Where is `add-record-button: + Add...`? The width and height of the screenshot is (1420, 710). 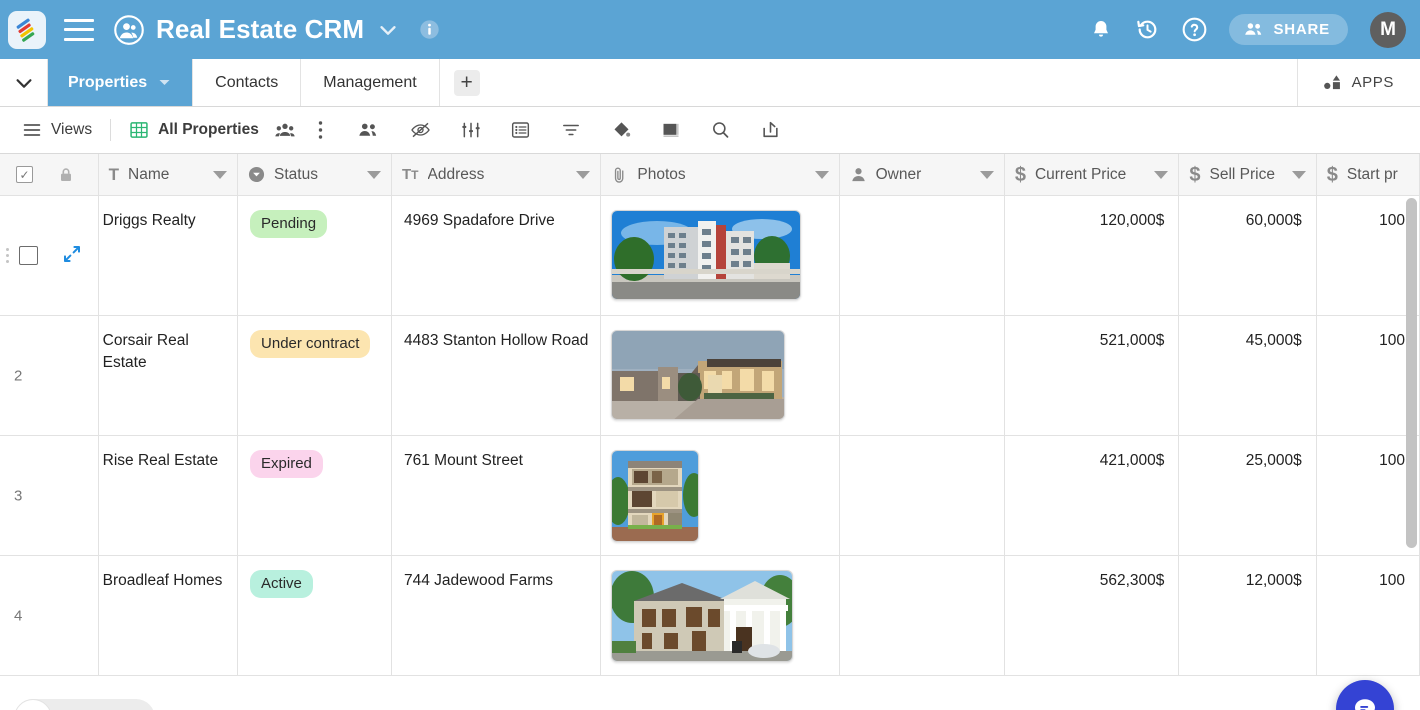
add-record-button: + Add... is located at coordinates (84, 704).